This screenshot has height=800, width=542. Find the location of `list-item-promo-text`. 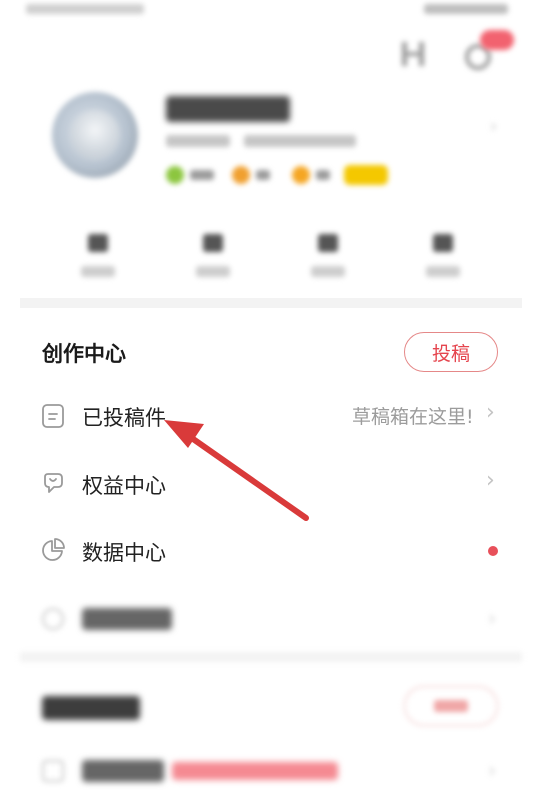

list-item-promo-text is located at coordinates (255, 771).